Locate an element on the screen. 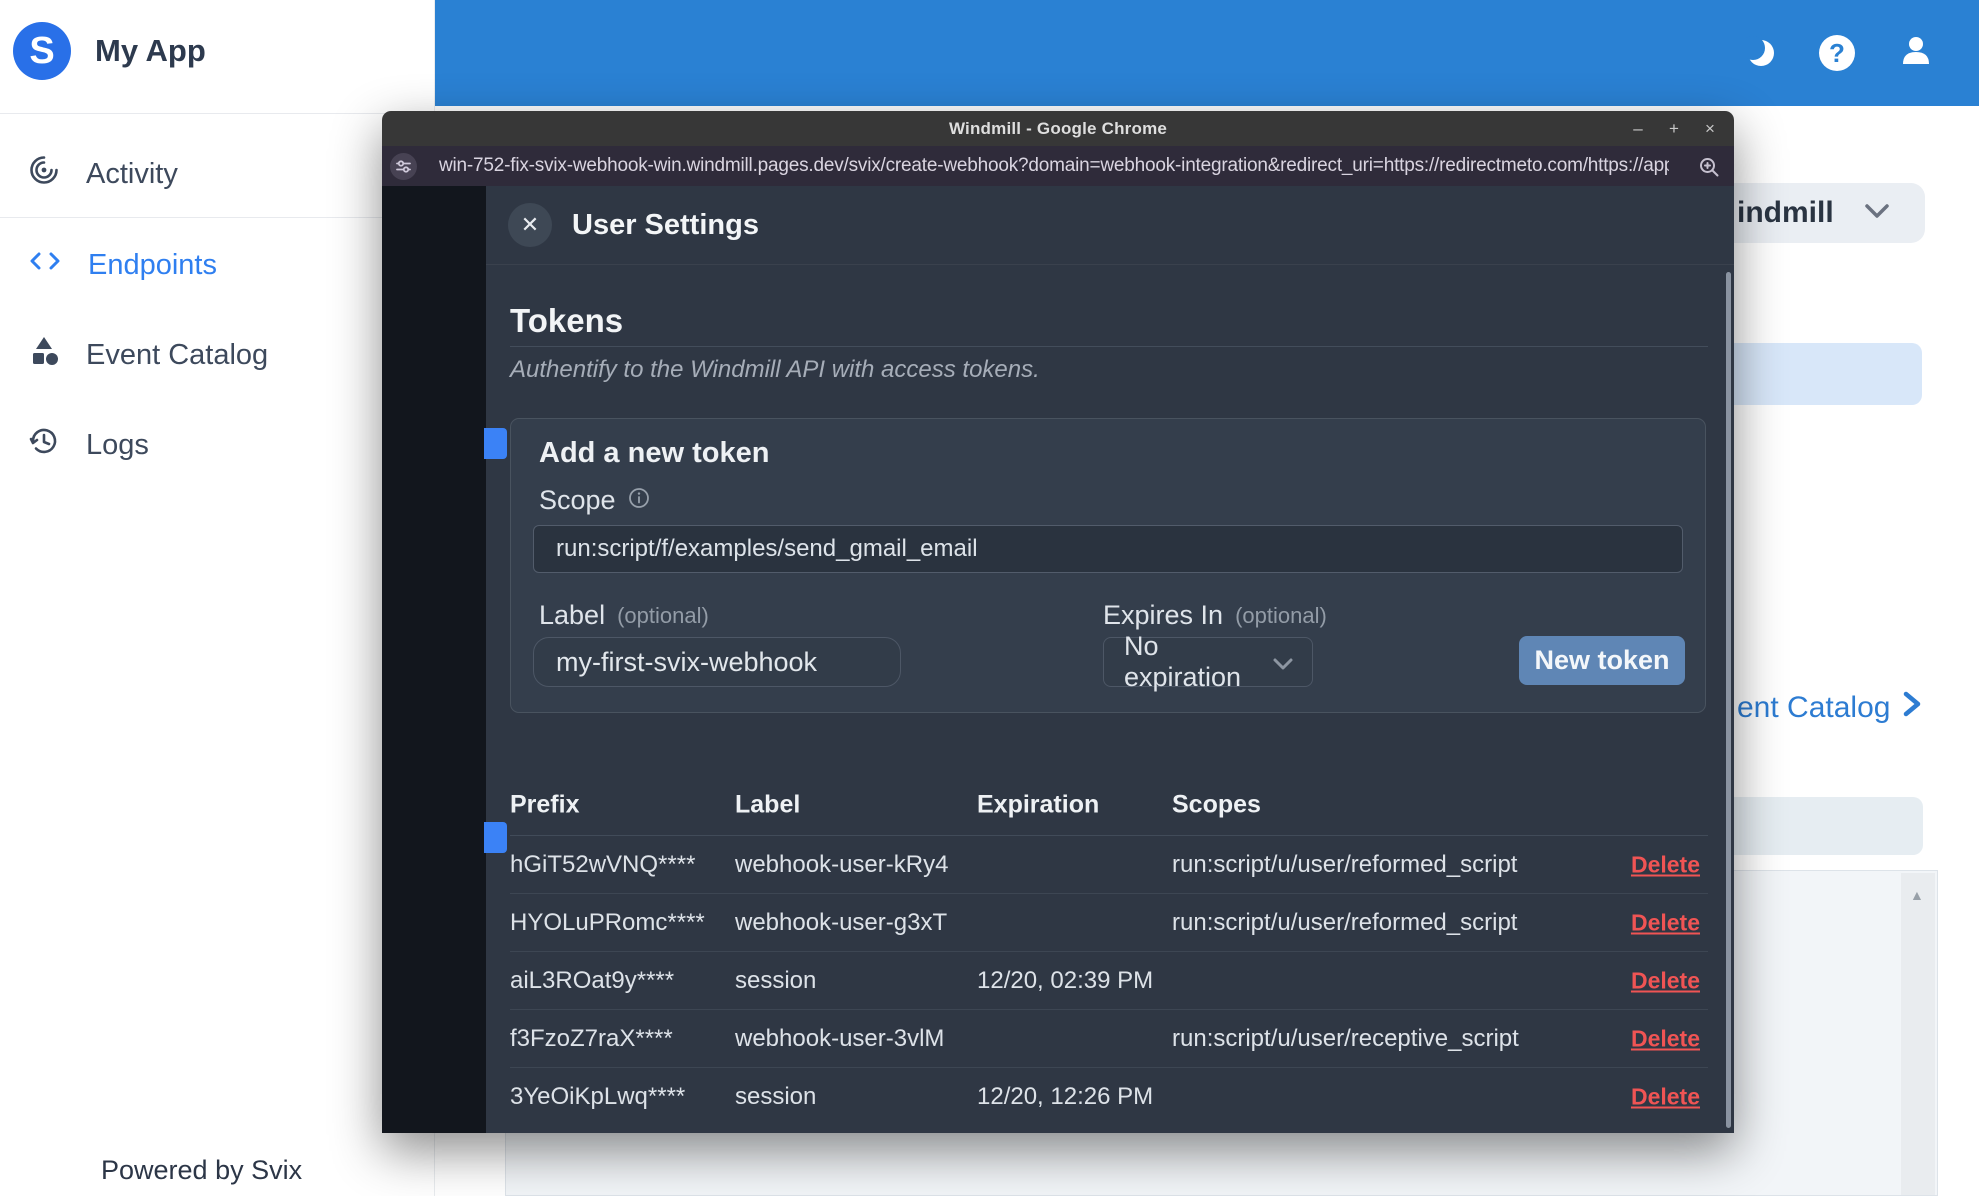 The height and width of the screenshot is (1196, 1979). label-input: my-first-svix-webhook is located at coordinates (717, 662).